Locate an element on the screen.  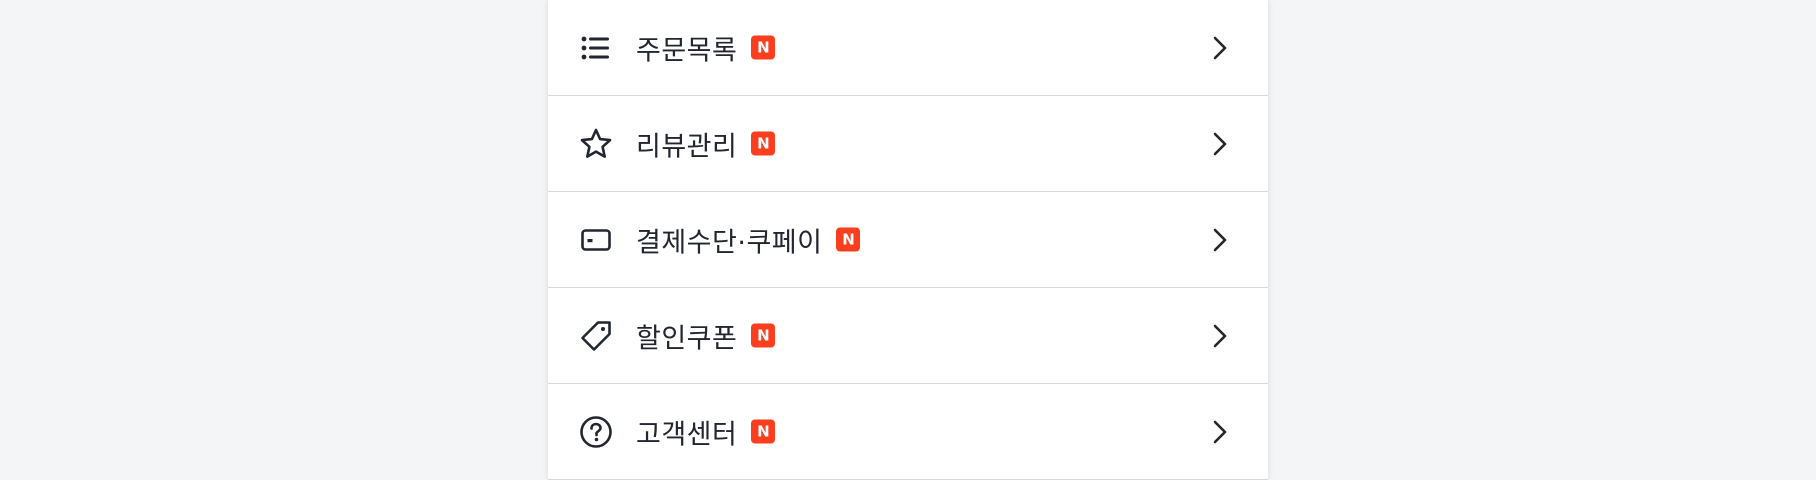
menu-item-label-wrap: 고객센터 N is located at coordinates (706, 431).